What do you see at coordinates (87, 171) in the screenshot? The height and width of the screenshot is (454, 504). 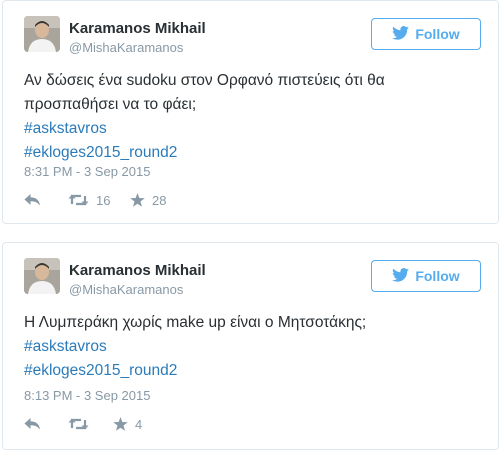 I see `tweet-timestamp: 8:31 PM - 3 Sep 2015` at bounding box center [87, 171].